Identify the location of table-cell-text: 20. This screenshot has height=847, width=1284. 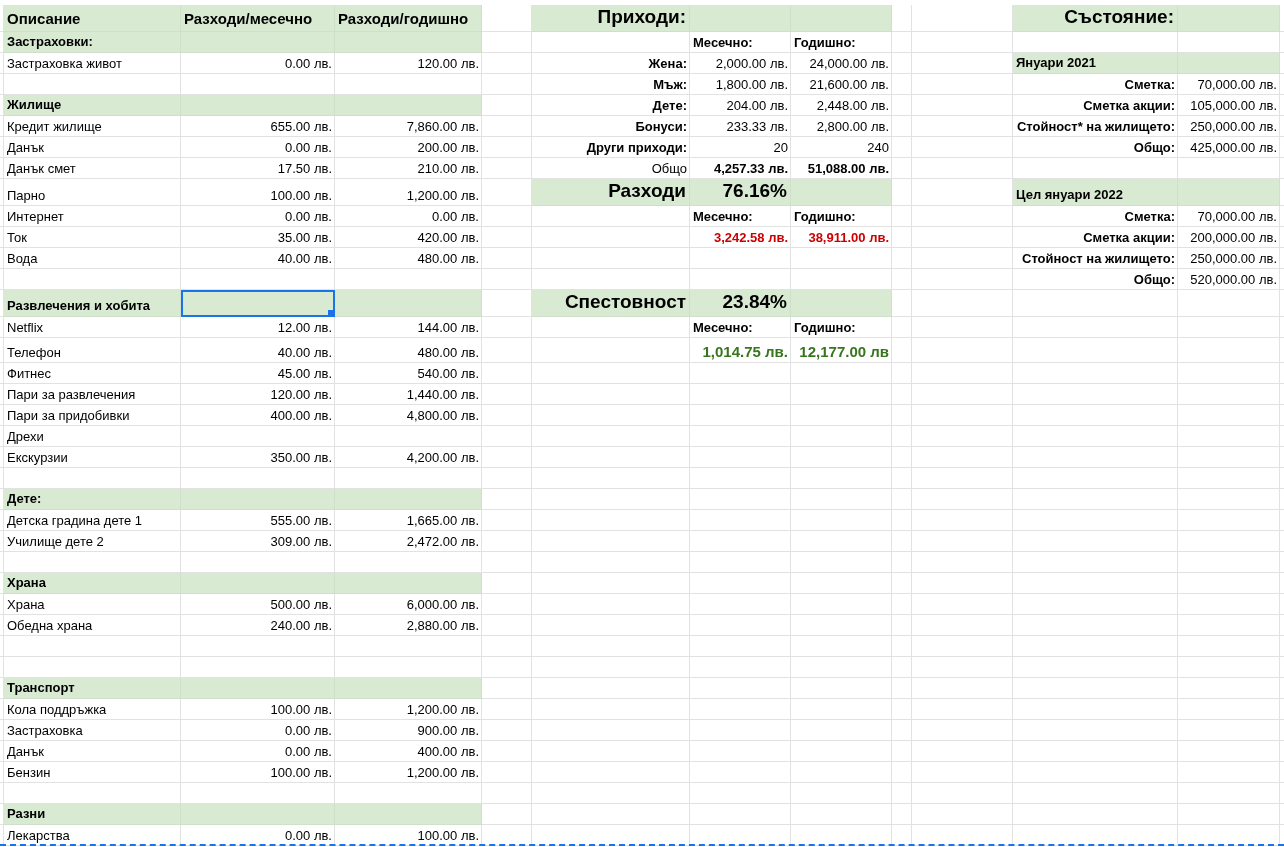
(780, 148).